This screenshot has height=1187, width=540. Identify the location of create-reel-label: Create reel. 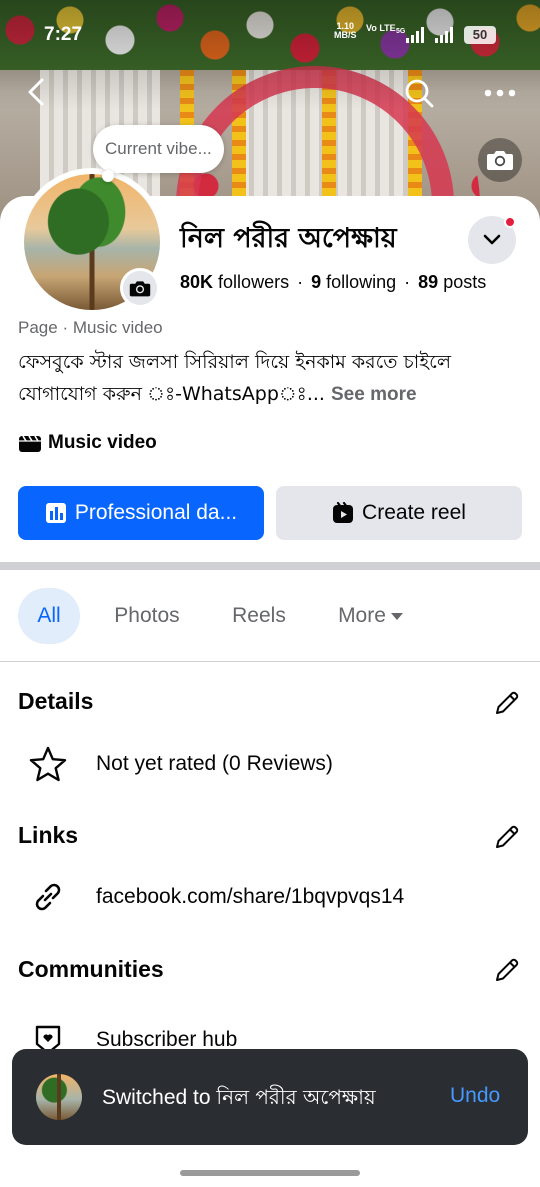
(414, 512).